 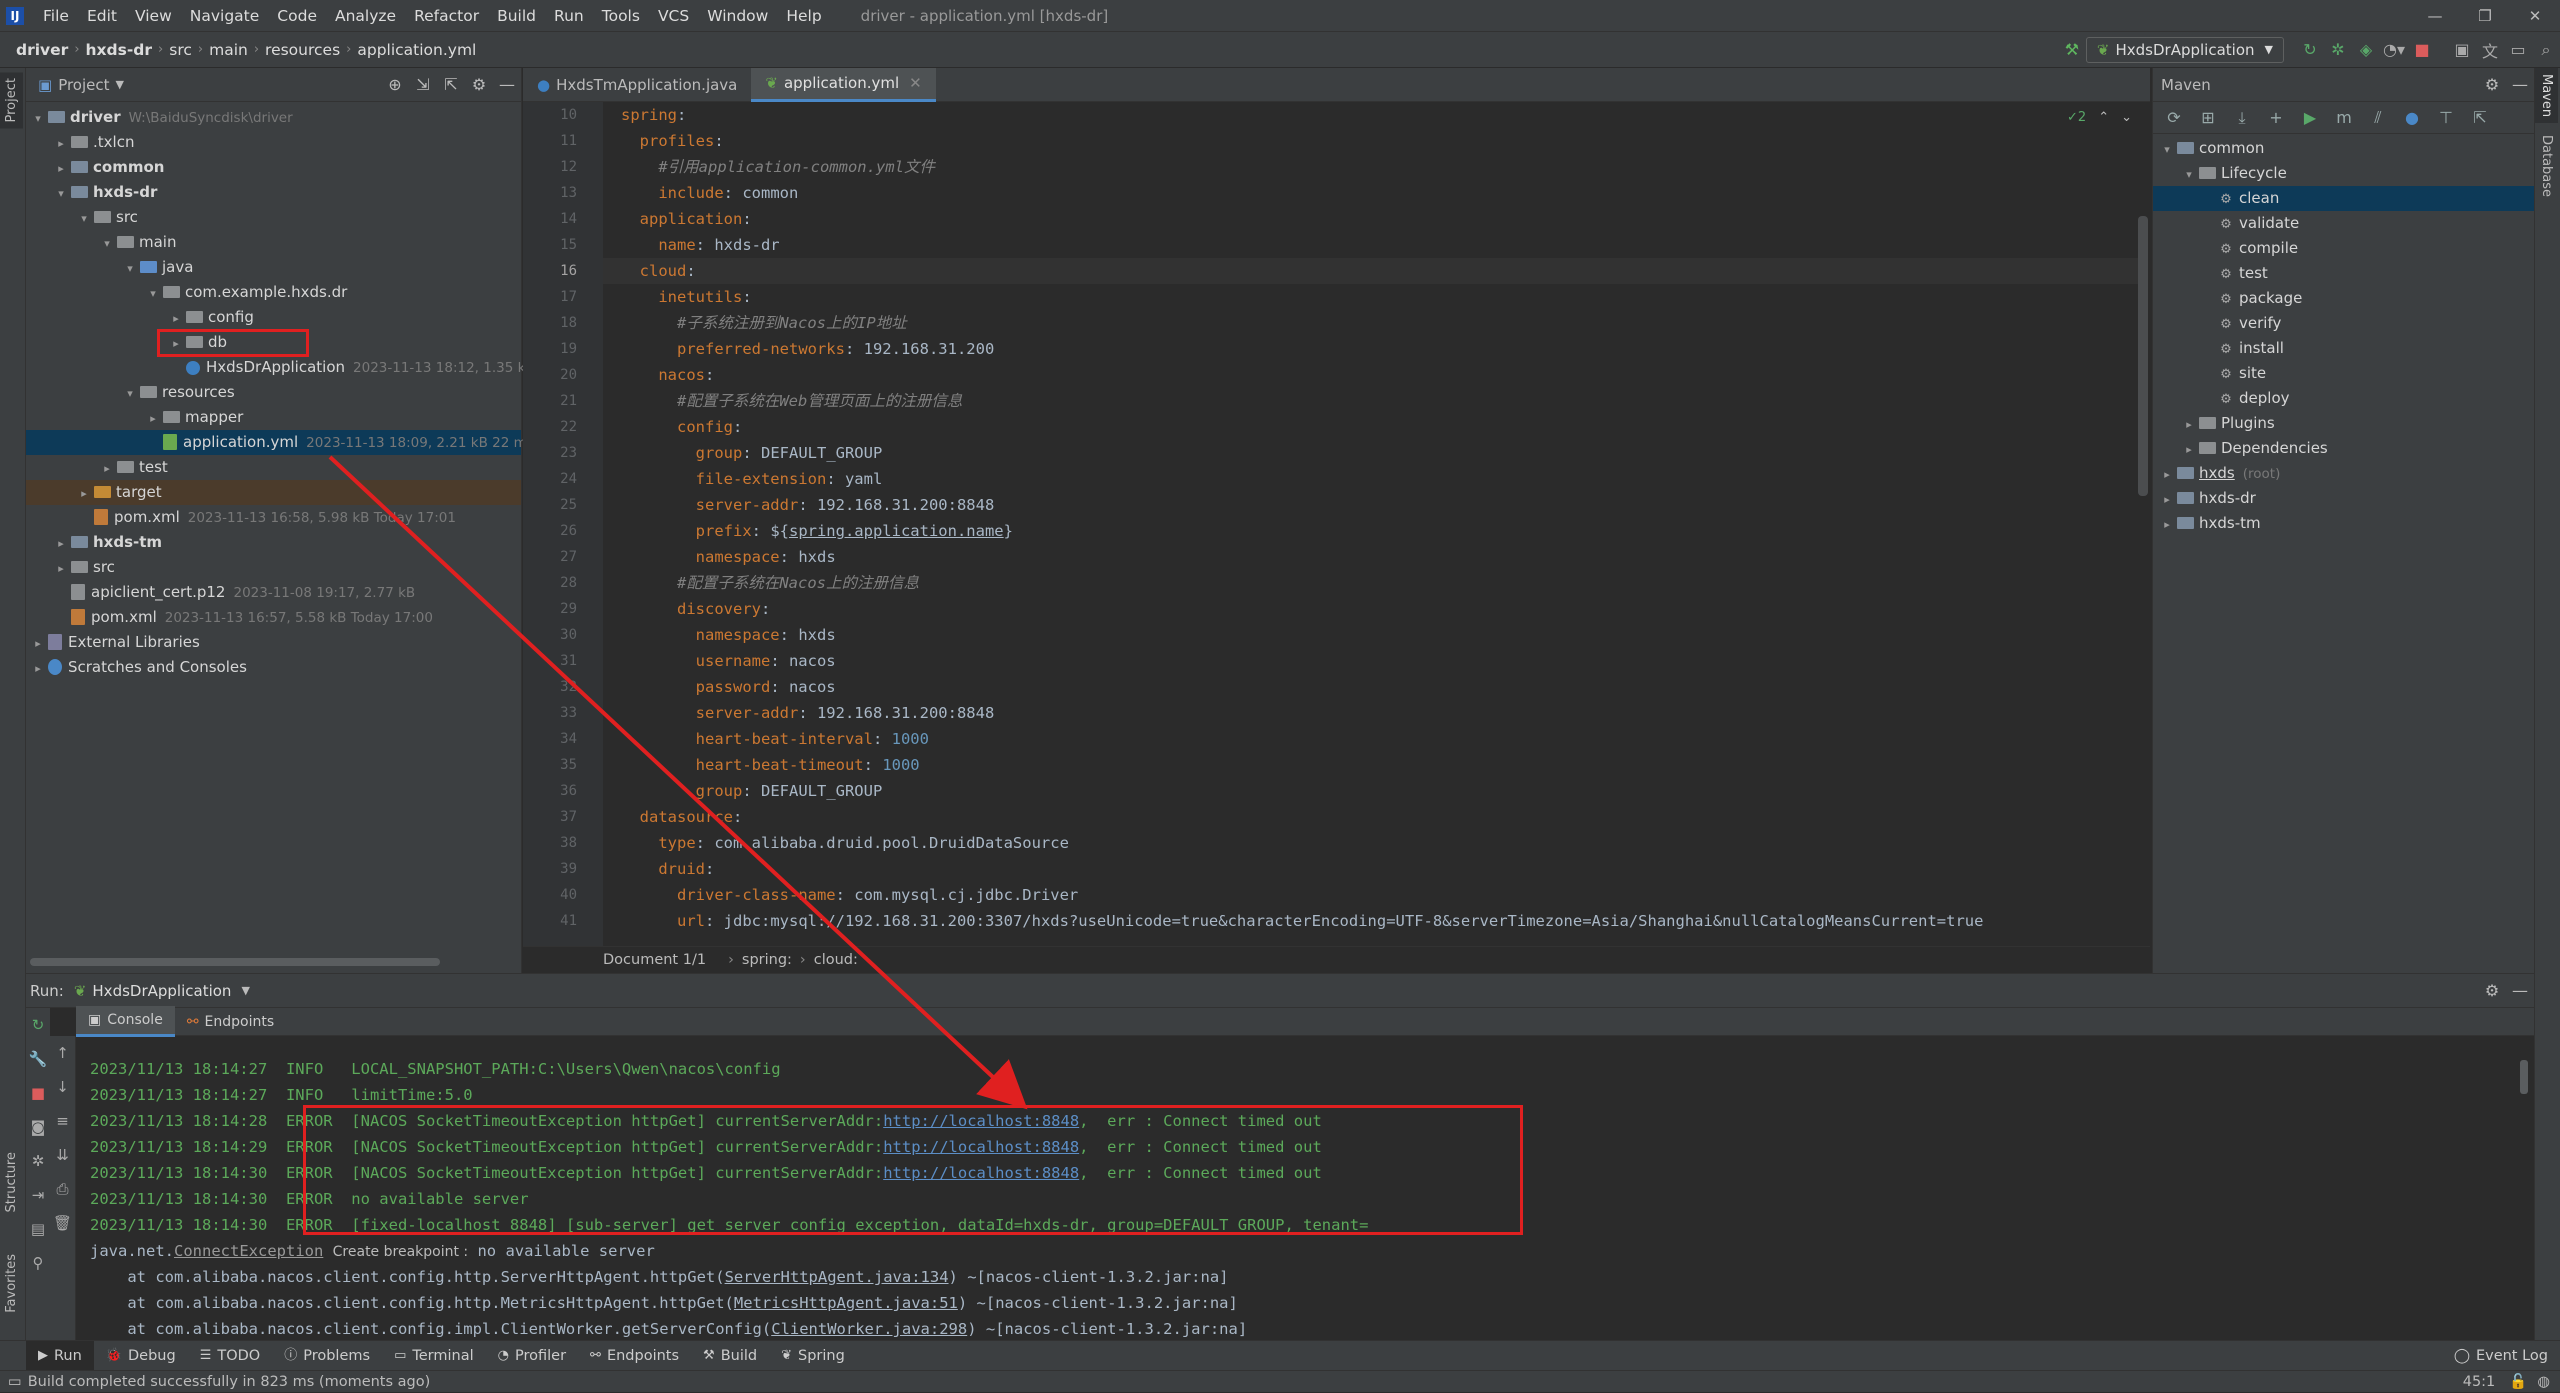 What do you see at coordinates (2343, 323) in the screenshot?
I see `tree-item: ⚙ verify` at bounding box center [2343, 323].